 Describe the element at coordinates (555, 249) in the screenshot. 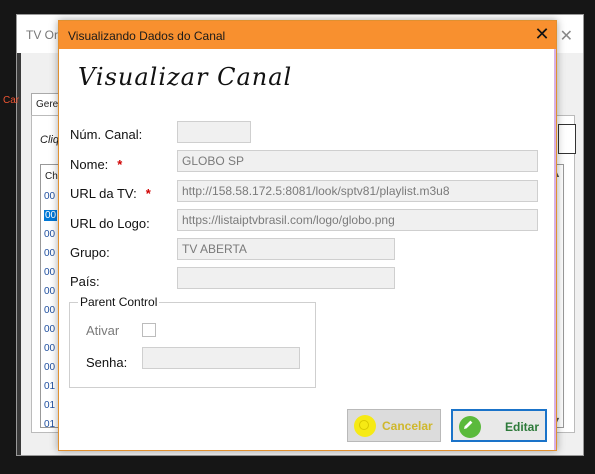

I see `dialog-border-accent` at that location.